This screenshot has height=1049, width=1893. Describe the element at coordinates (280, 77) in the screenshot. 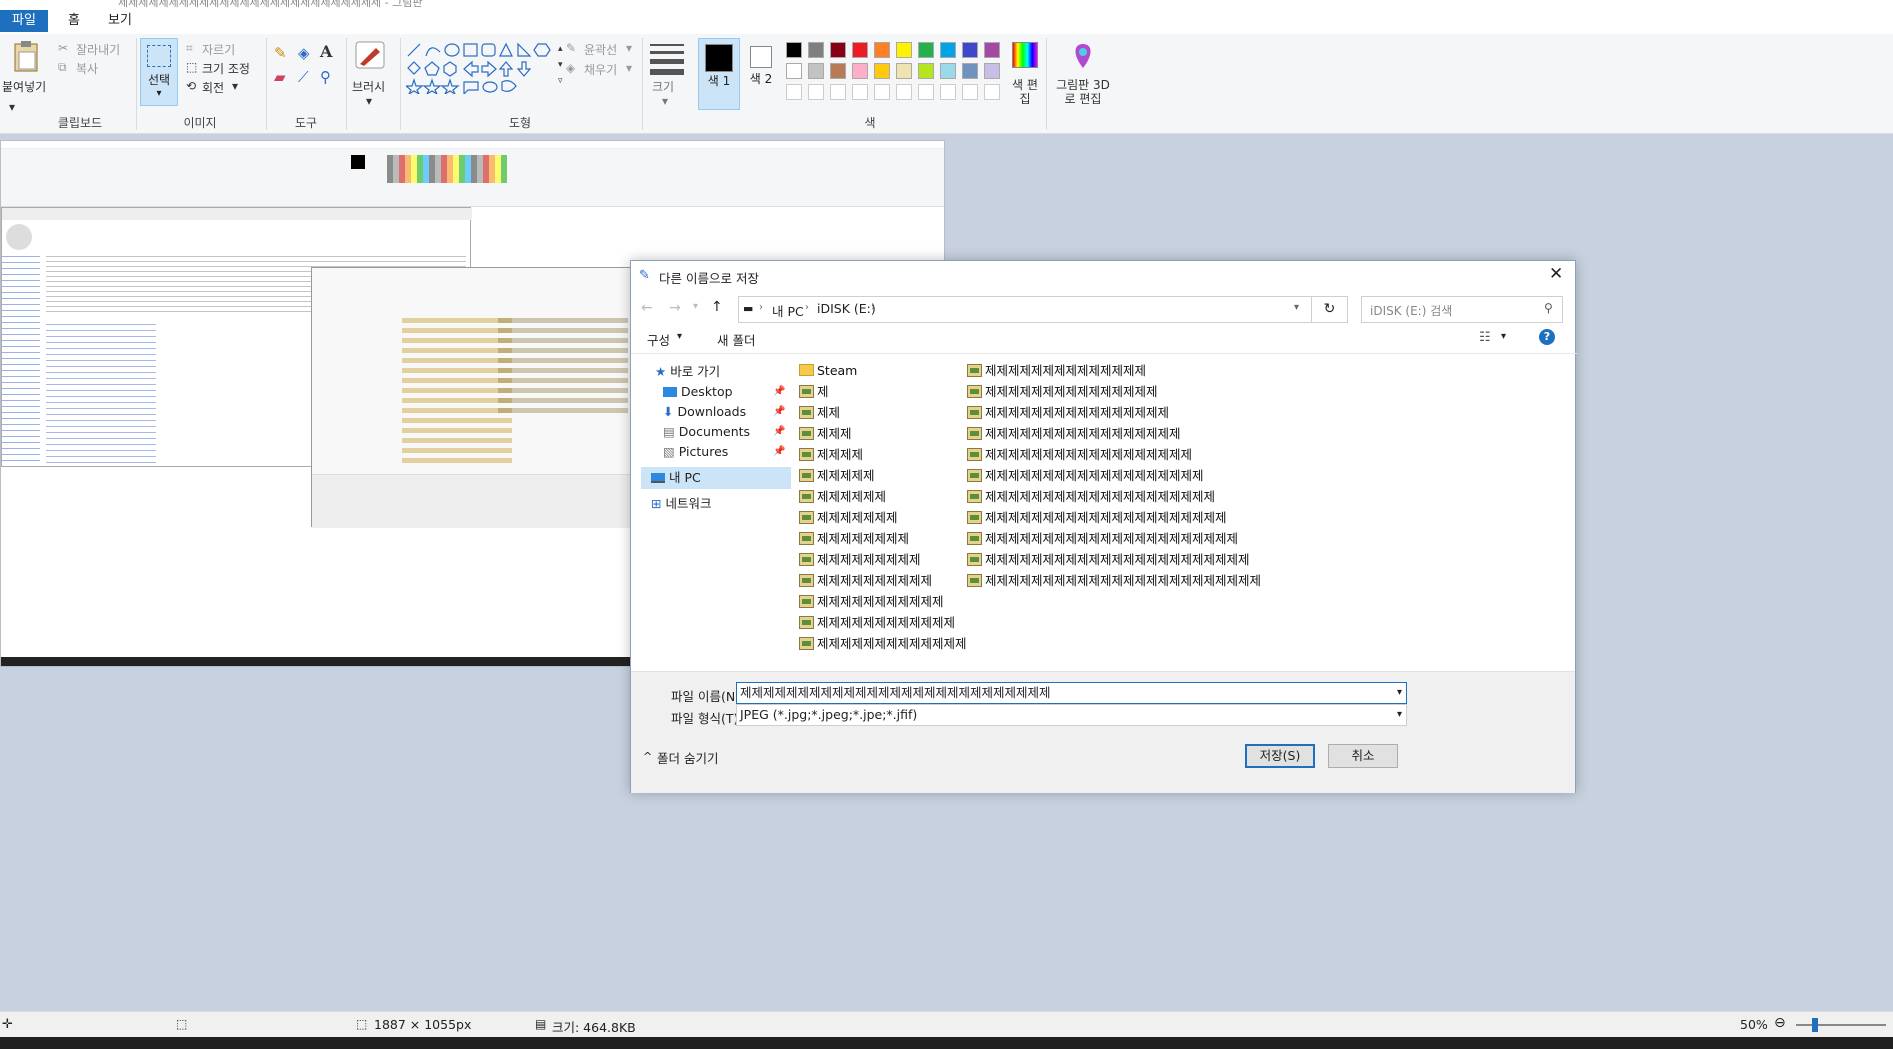

I see `eraser-icon: ▰` at that location.